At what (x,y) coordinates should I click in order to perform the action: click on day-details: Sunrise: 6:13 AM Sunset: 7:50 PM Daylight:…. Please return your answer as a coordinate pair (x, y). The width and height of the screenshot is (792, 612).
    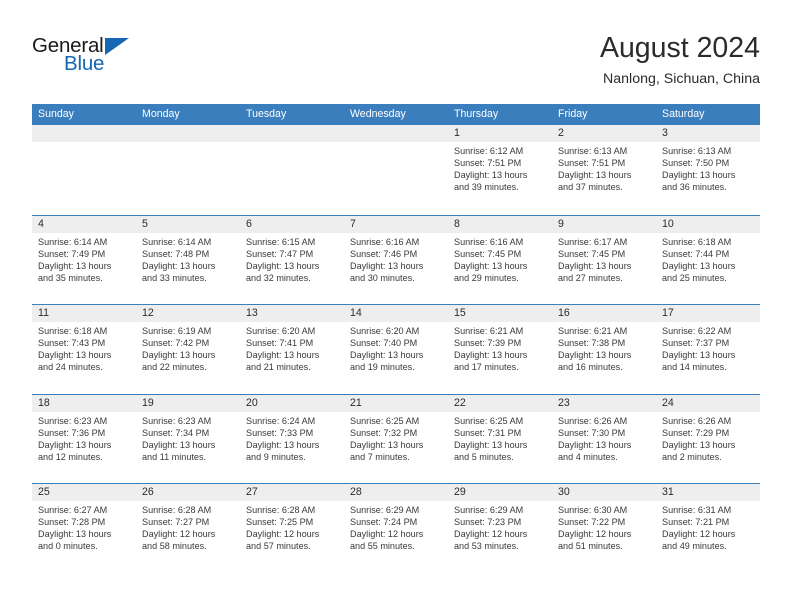
    Looking at the image, I should click on (708, 178).